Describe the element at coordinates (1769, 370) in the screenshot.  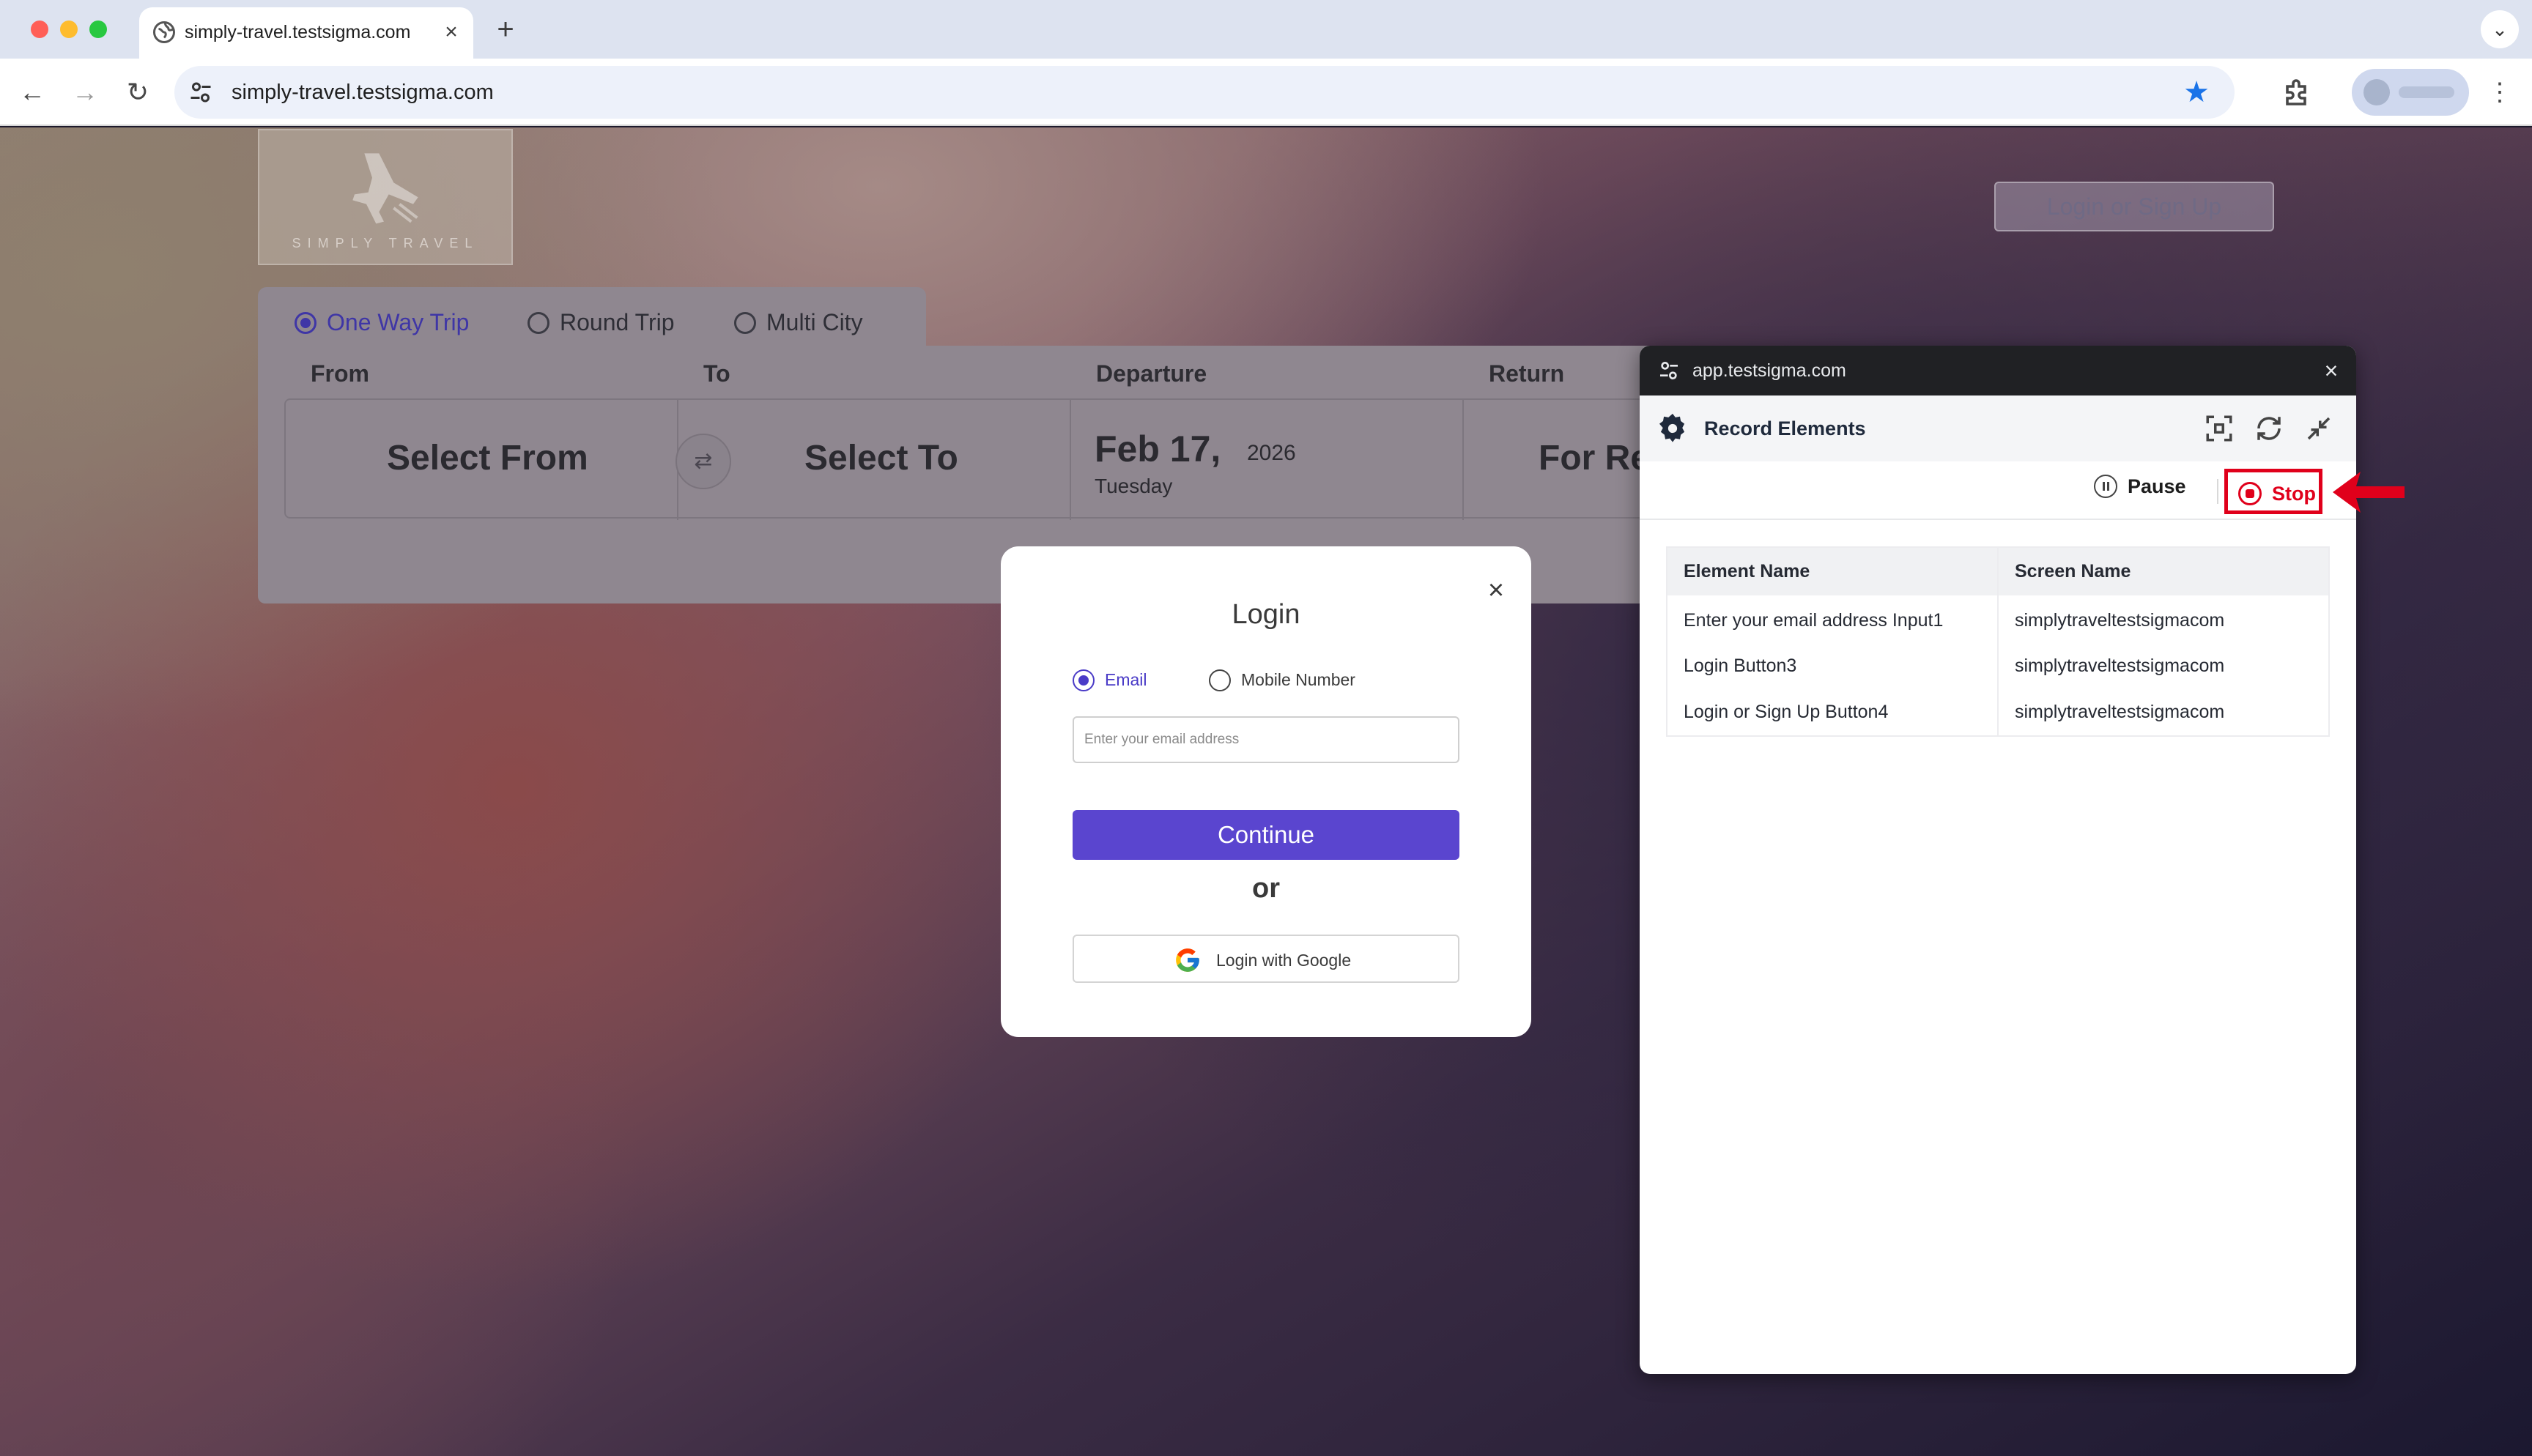
I see `popup-domain: app.testsigma.com` at that location.